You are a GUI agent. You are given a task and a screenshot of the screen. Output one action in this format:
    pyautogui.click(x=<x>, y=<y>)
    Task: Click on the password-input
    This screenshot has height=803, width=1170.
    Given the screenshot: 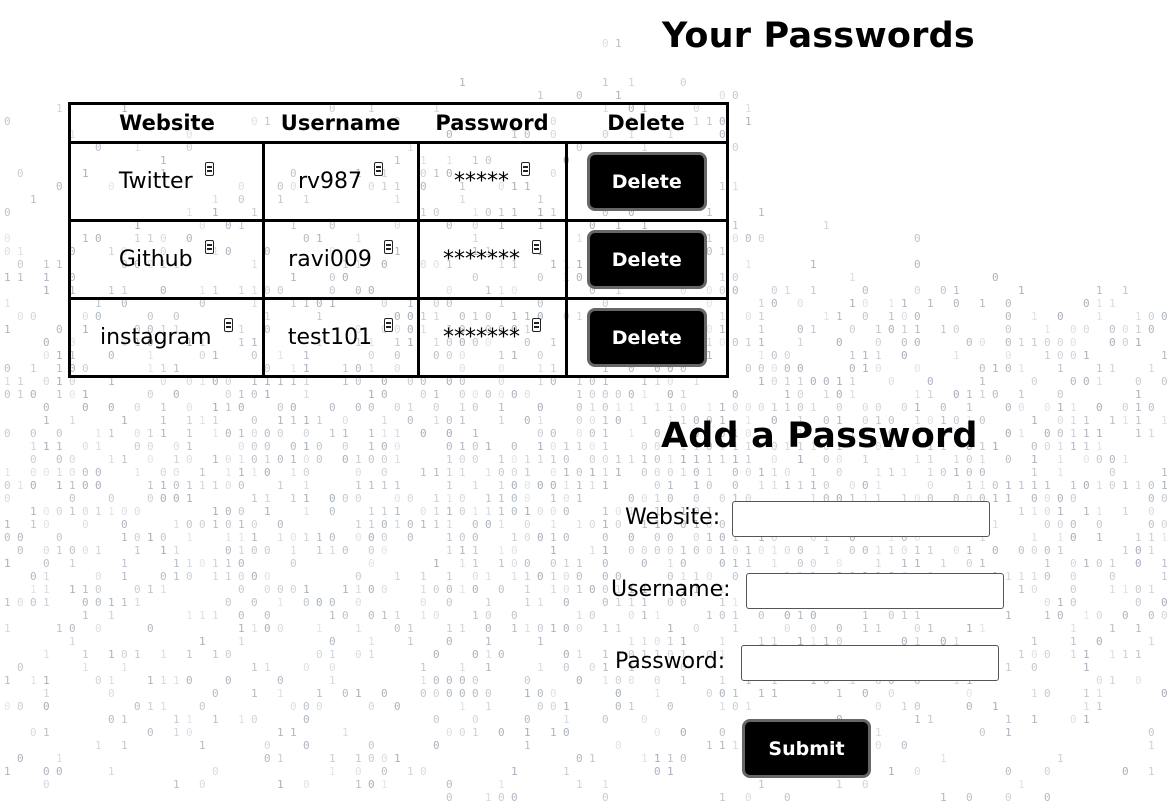 What is the action you would take?
    pyautogui.click(x=870, y=663)
    